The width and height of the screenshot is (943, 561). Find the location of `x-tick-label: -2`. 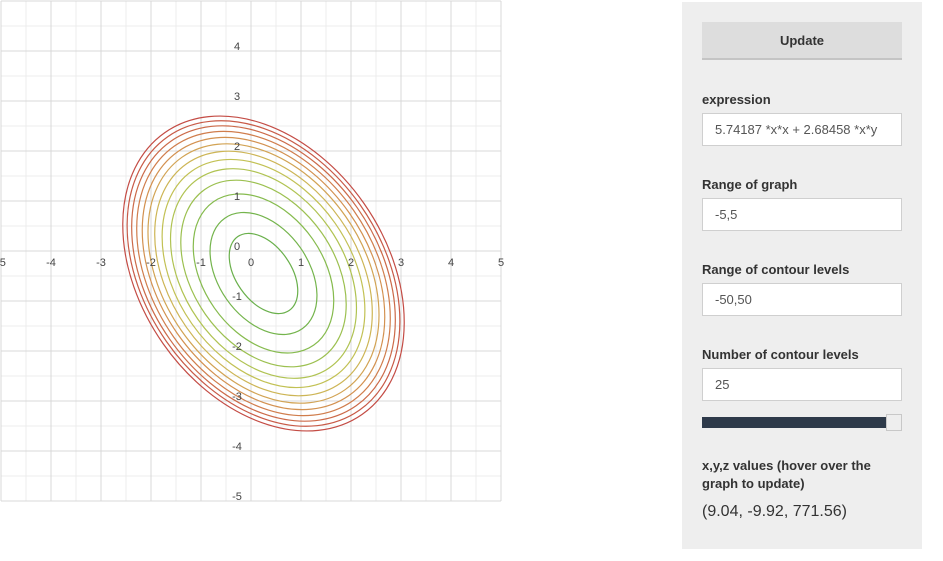

x-tick-label: -2 is located at coordinates (151, 263).